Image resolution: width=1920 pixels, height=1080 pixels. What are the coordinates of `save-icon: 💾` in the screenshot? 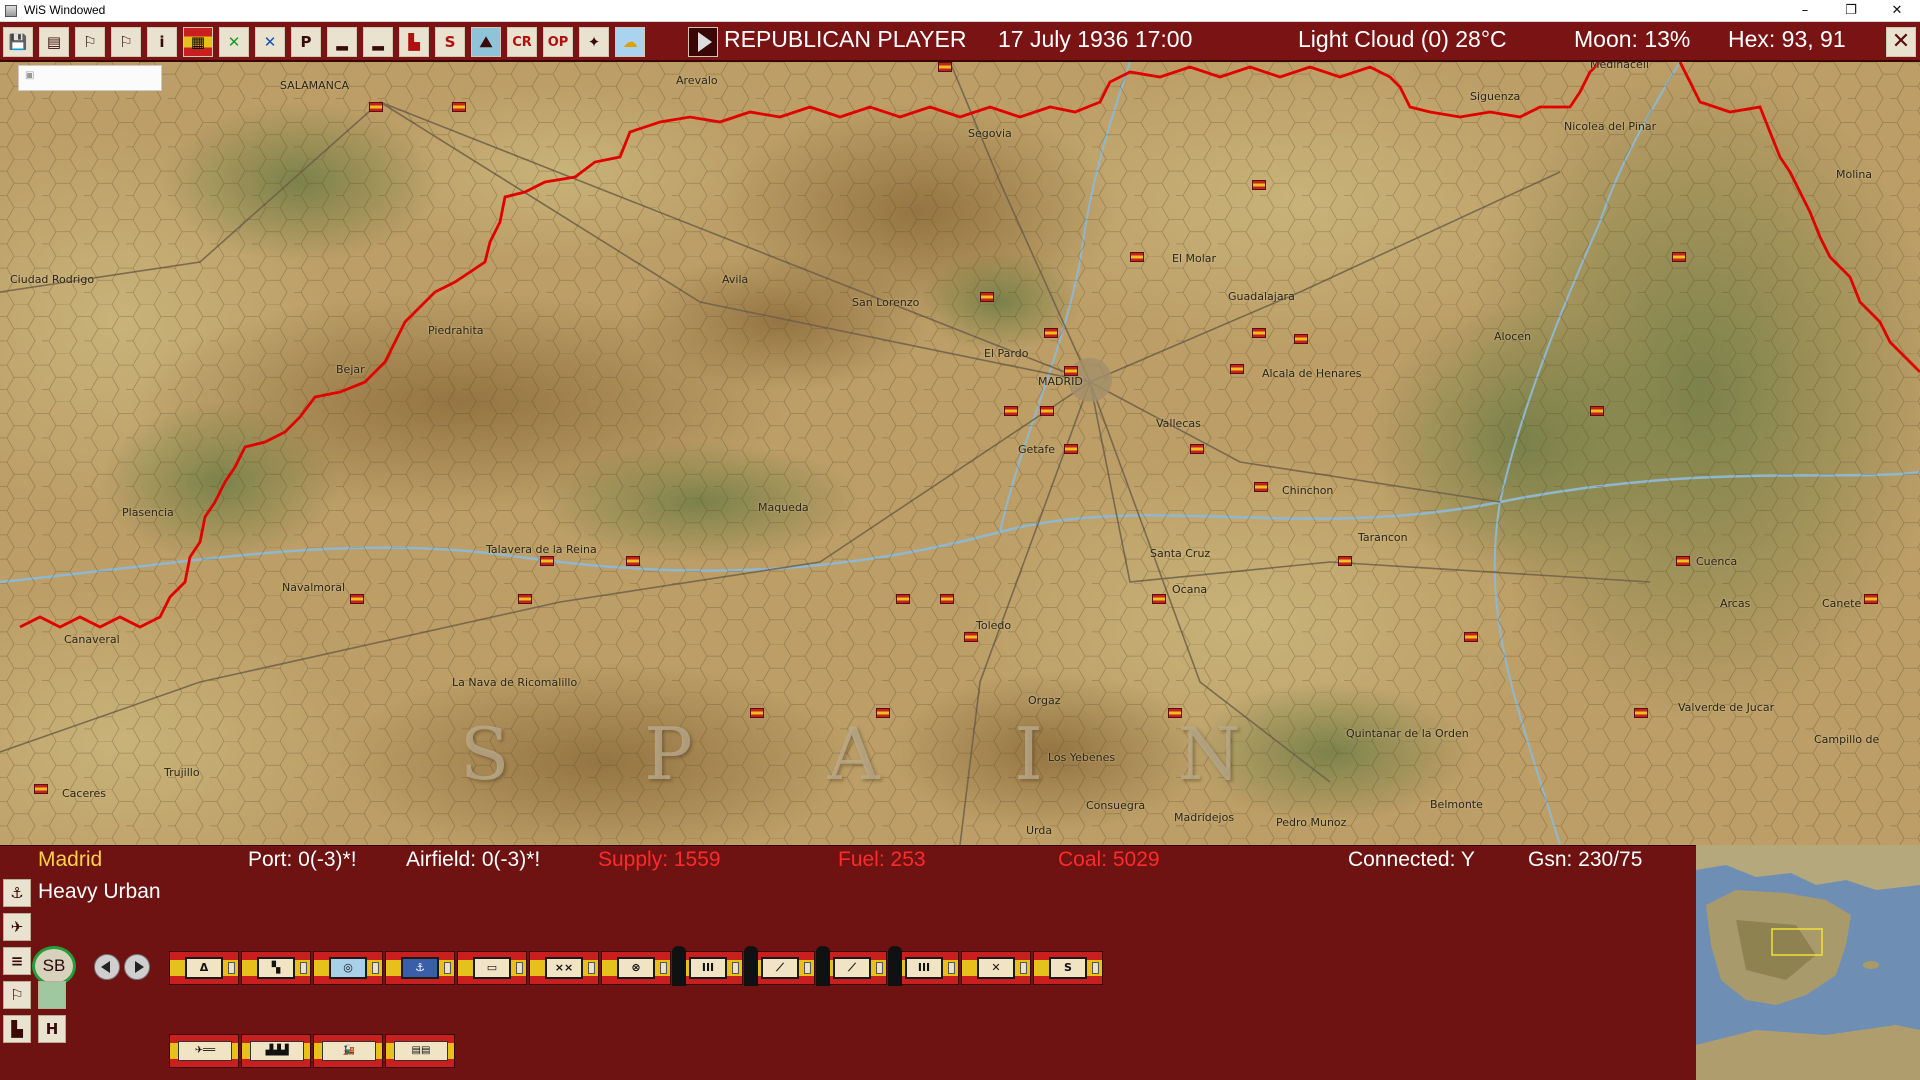 It's located at (18, 42).